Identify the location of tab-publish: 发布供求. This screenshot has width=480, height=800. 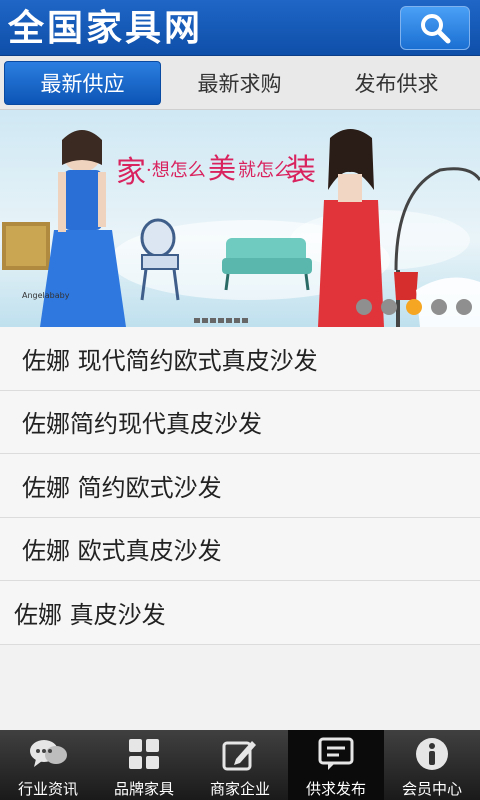
(396, 83).